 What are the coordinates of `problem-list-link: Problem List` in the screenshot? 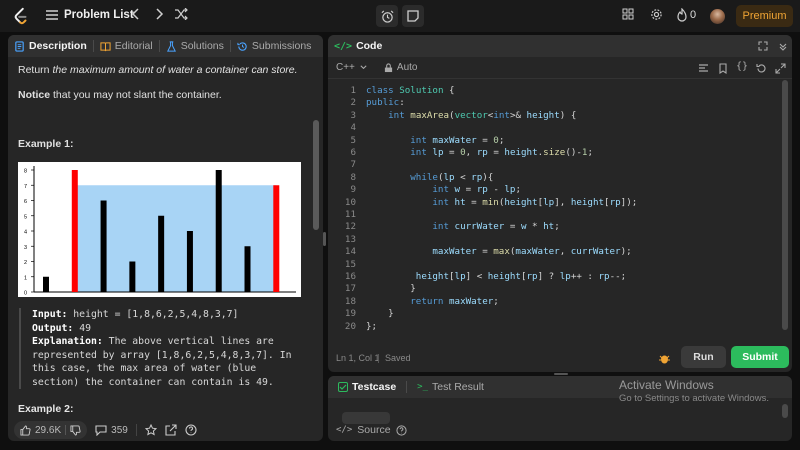 It's located at (99, 15).